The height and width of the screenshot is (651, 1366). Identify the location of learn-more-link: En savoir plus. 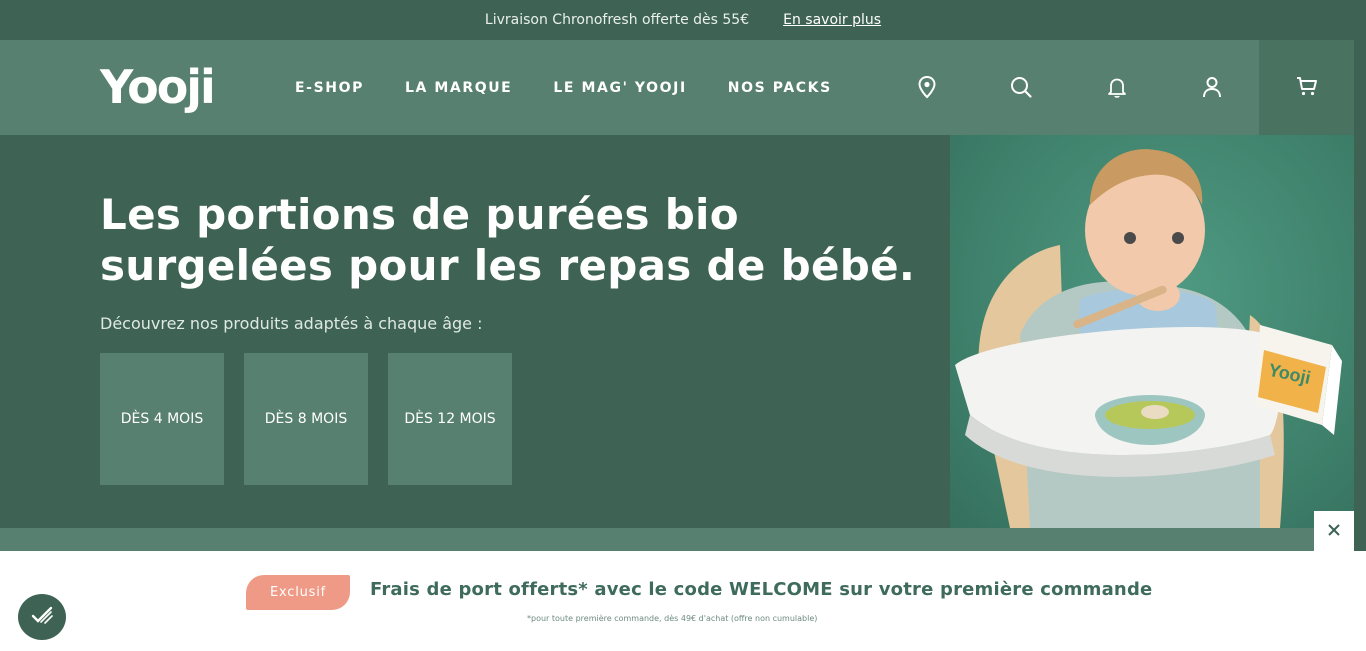
(832, 20).